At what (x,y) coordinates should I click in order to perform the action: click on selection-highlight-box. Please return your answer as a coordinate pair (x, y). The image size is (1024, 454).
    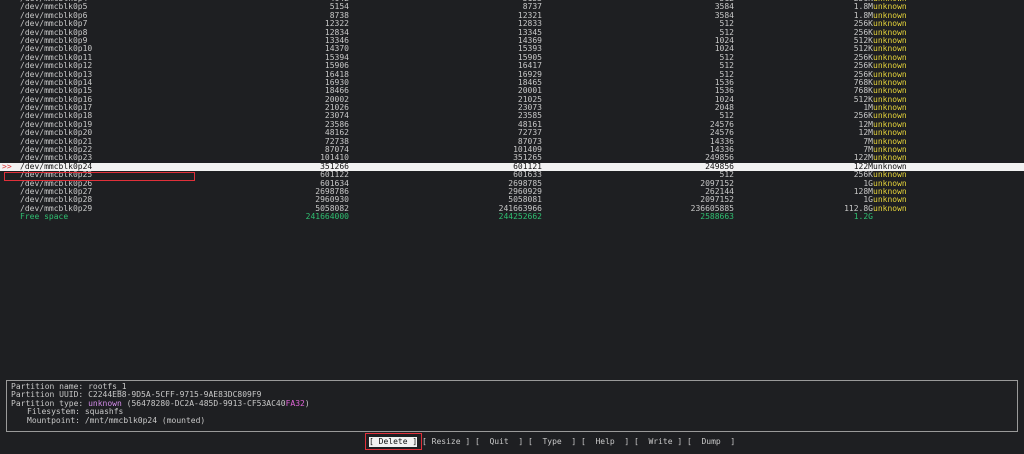
    Looking at the image, I should click on (99, 176).